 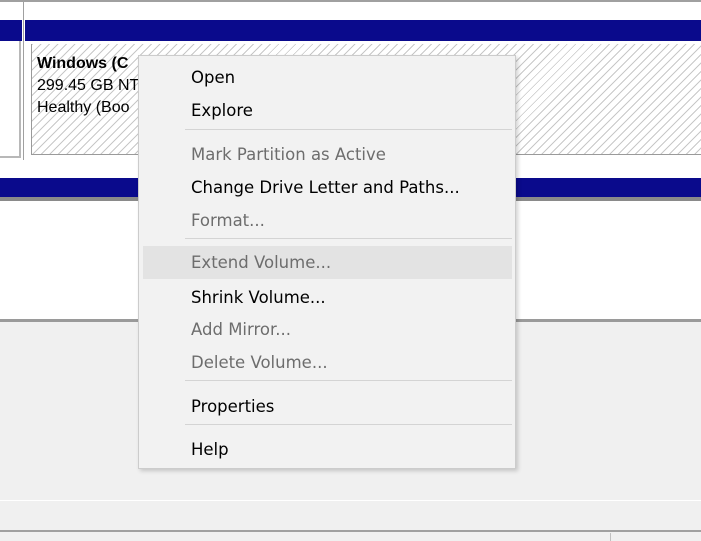 What do you see at coordinates (327, 110) in the screenshot?
I see `menu-item-explore: Explore` at bounding box center [327, 110].